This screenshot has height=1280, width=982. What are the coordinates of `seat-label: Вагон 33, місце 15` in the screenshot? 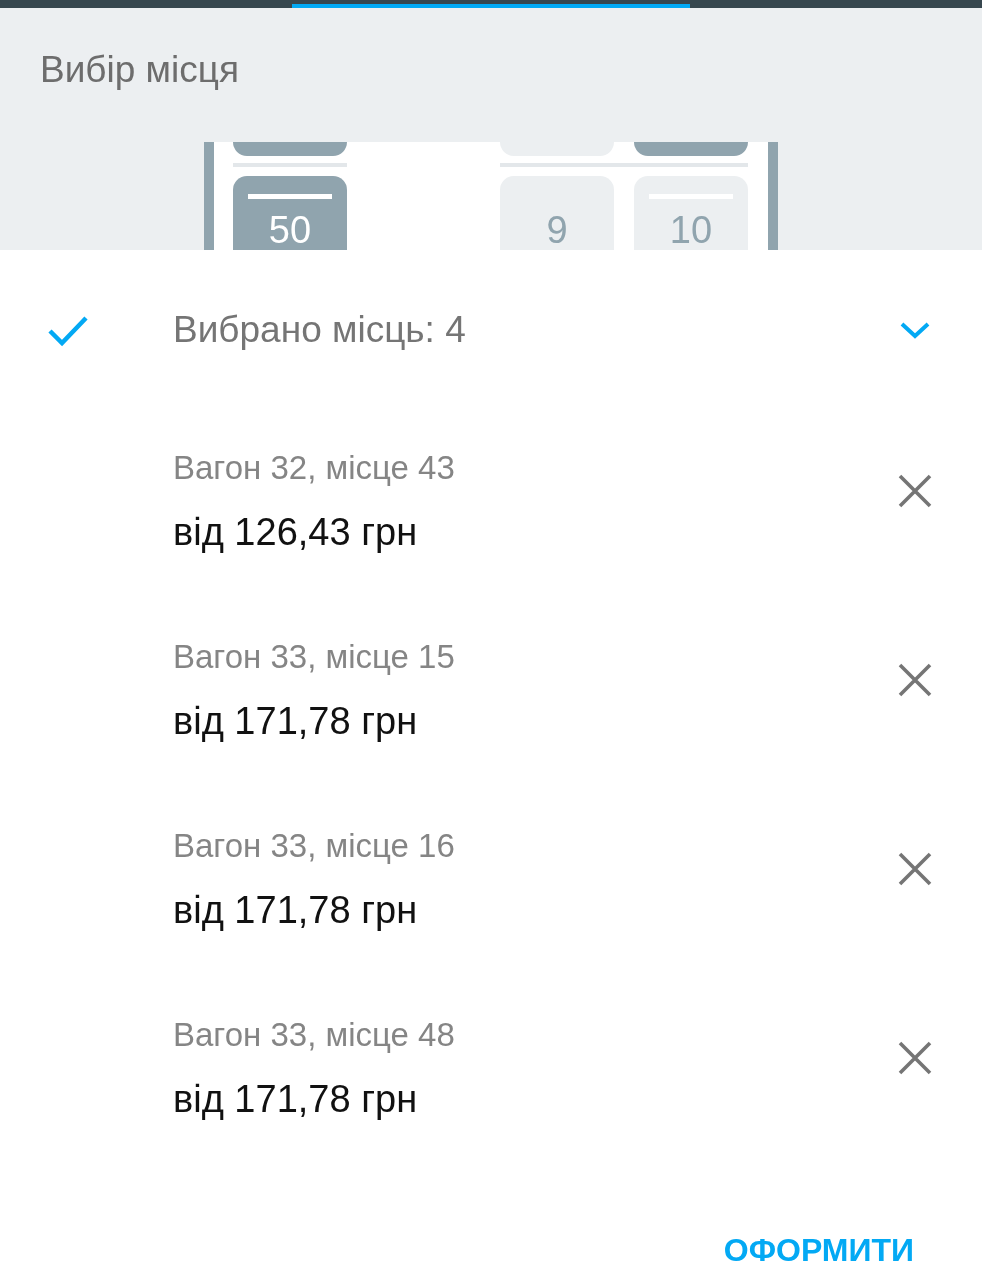 It's located at (314, 657).